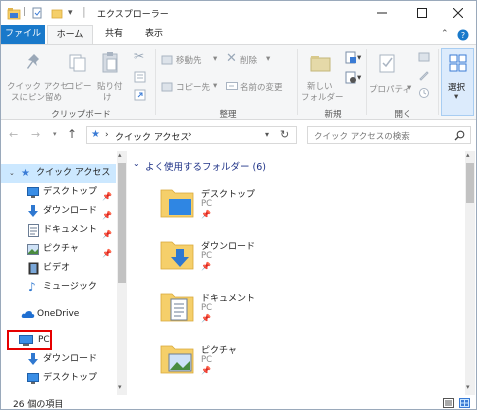  I want to click on nav-label: ピクチャ, so click(61, 249).